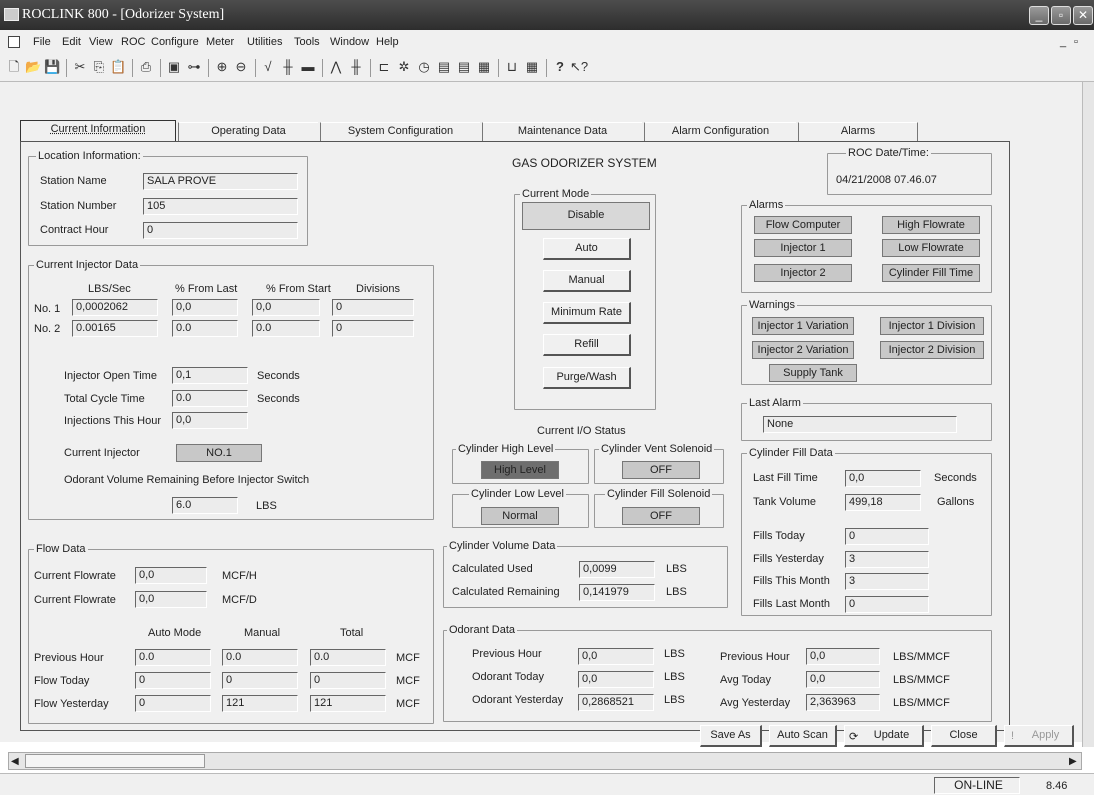  Describe the element at coordinates (248, 131) in the screenshot. I see `tab-operating-data: Operating Data` at that location.